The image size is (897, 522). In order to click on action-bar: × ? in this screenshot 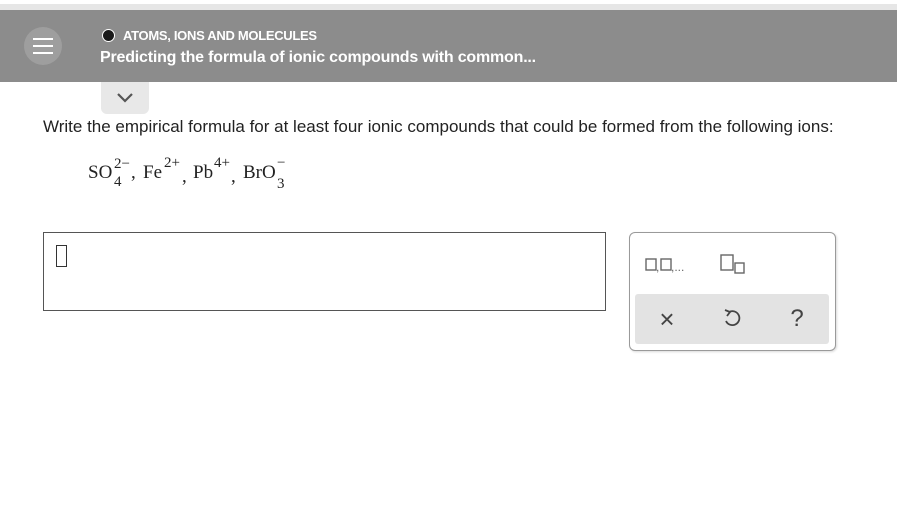, I will do `click(732, 319)`.